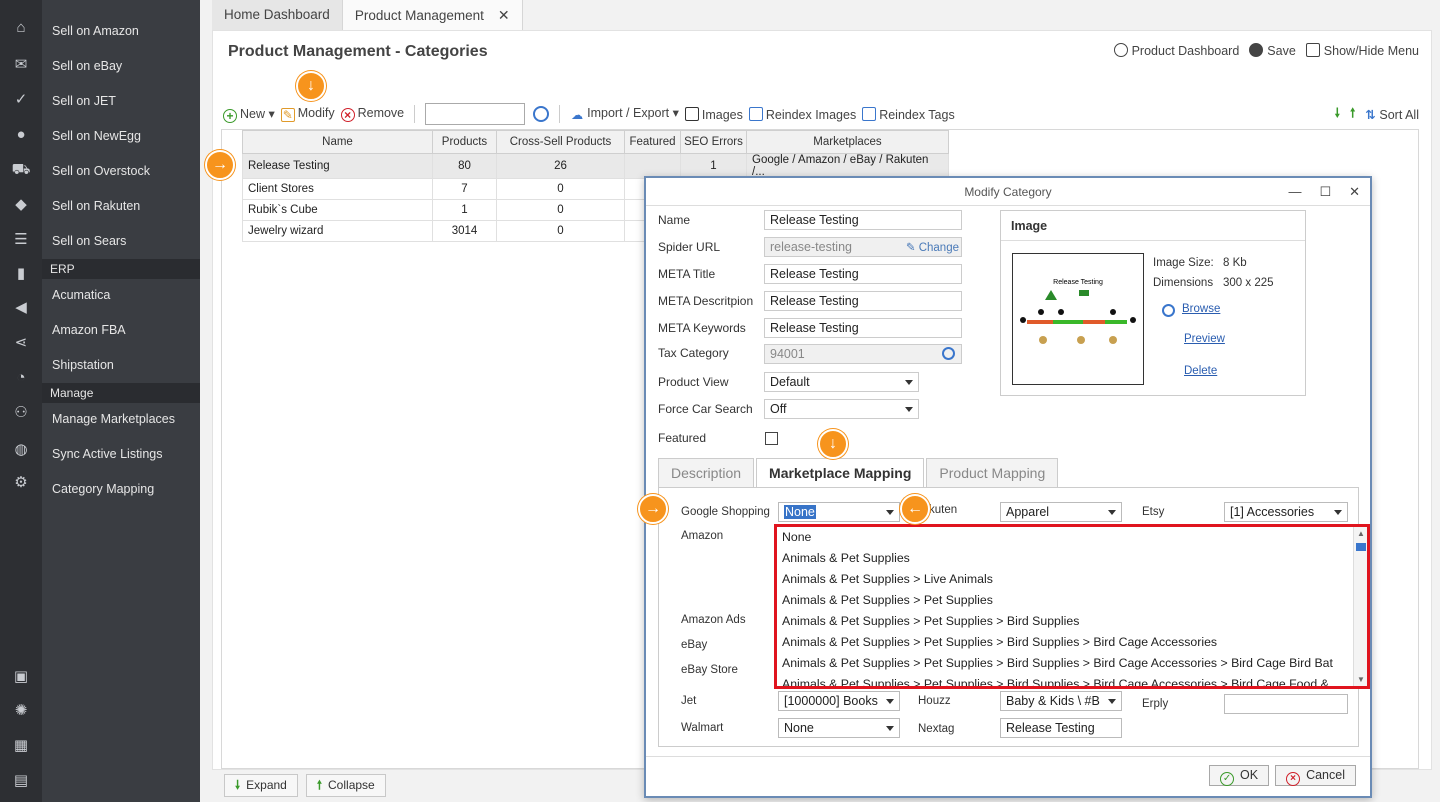 This screenshot has height=802, width=1440. What do you see at coordinates (1061, 701) in the screenshot?
I see `houzz-select: Baby & Kids \ #B` at bounding box center [1061, 701].